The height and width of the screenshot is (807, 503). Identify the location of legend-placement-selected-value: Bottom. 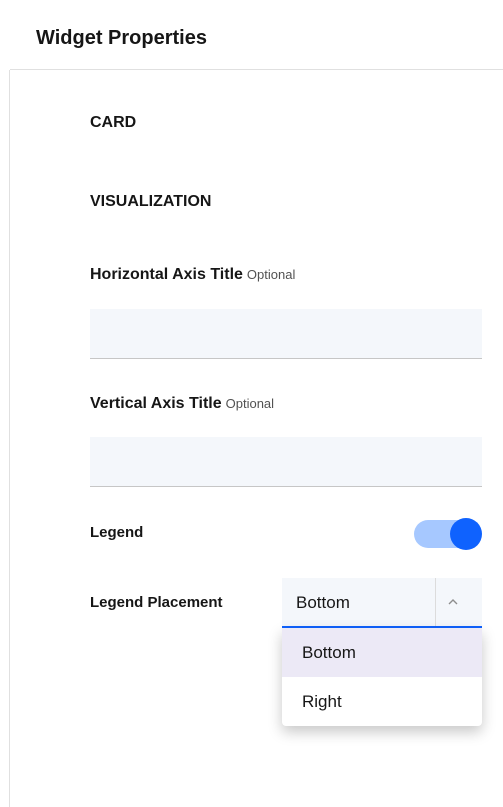
(323, 602).